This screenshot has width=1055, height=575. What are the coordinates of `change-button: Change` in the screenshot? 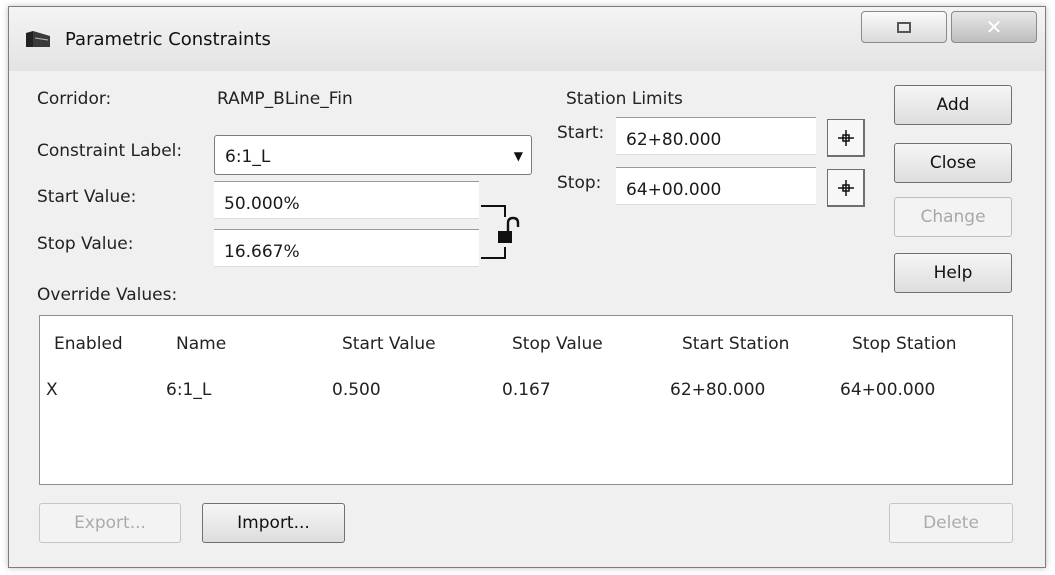 It's located at (953, 217).